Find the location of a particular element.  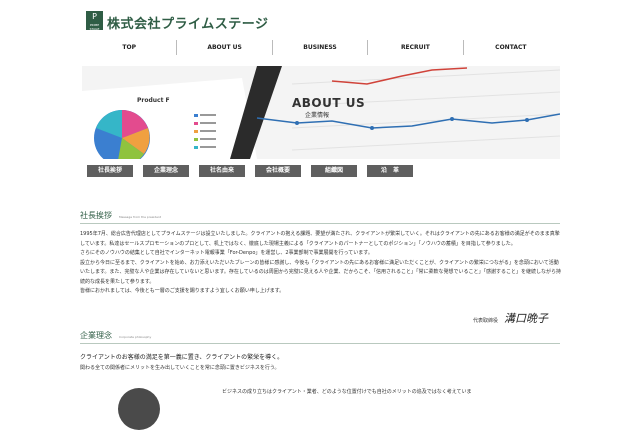

logo-icon: P PRIME STAGE is located at coordinates (94, 21).